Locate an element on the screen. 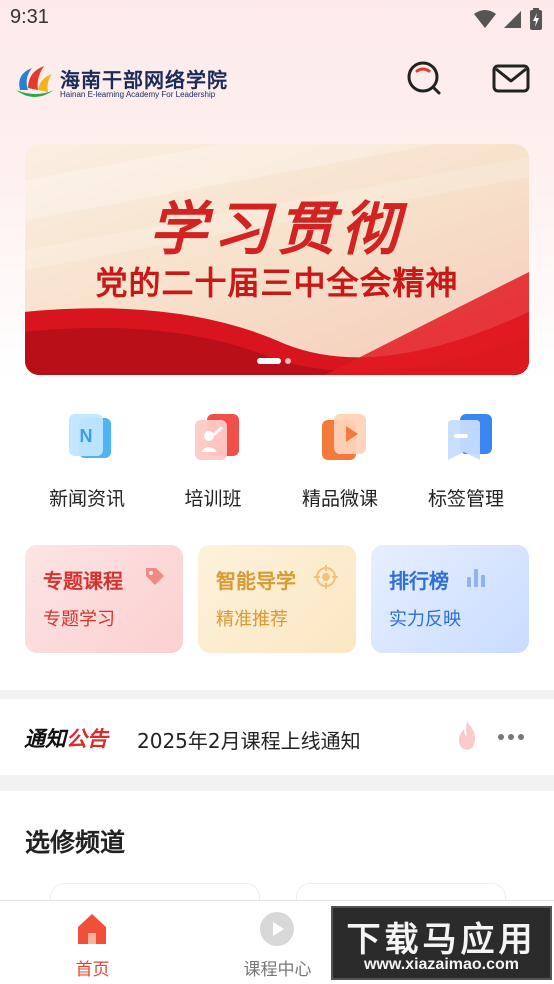 The image size is (554, 984). quick-menu-label: 培训班 is located at coordinates (213, 499).